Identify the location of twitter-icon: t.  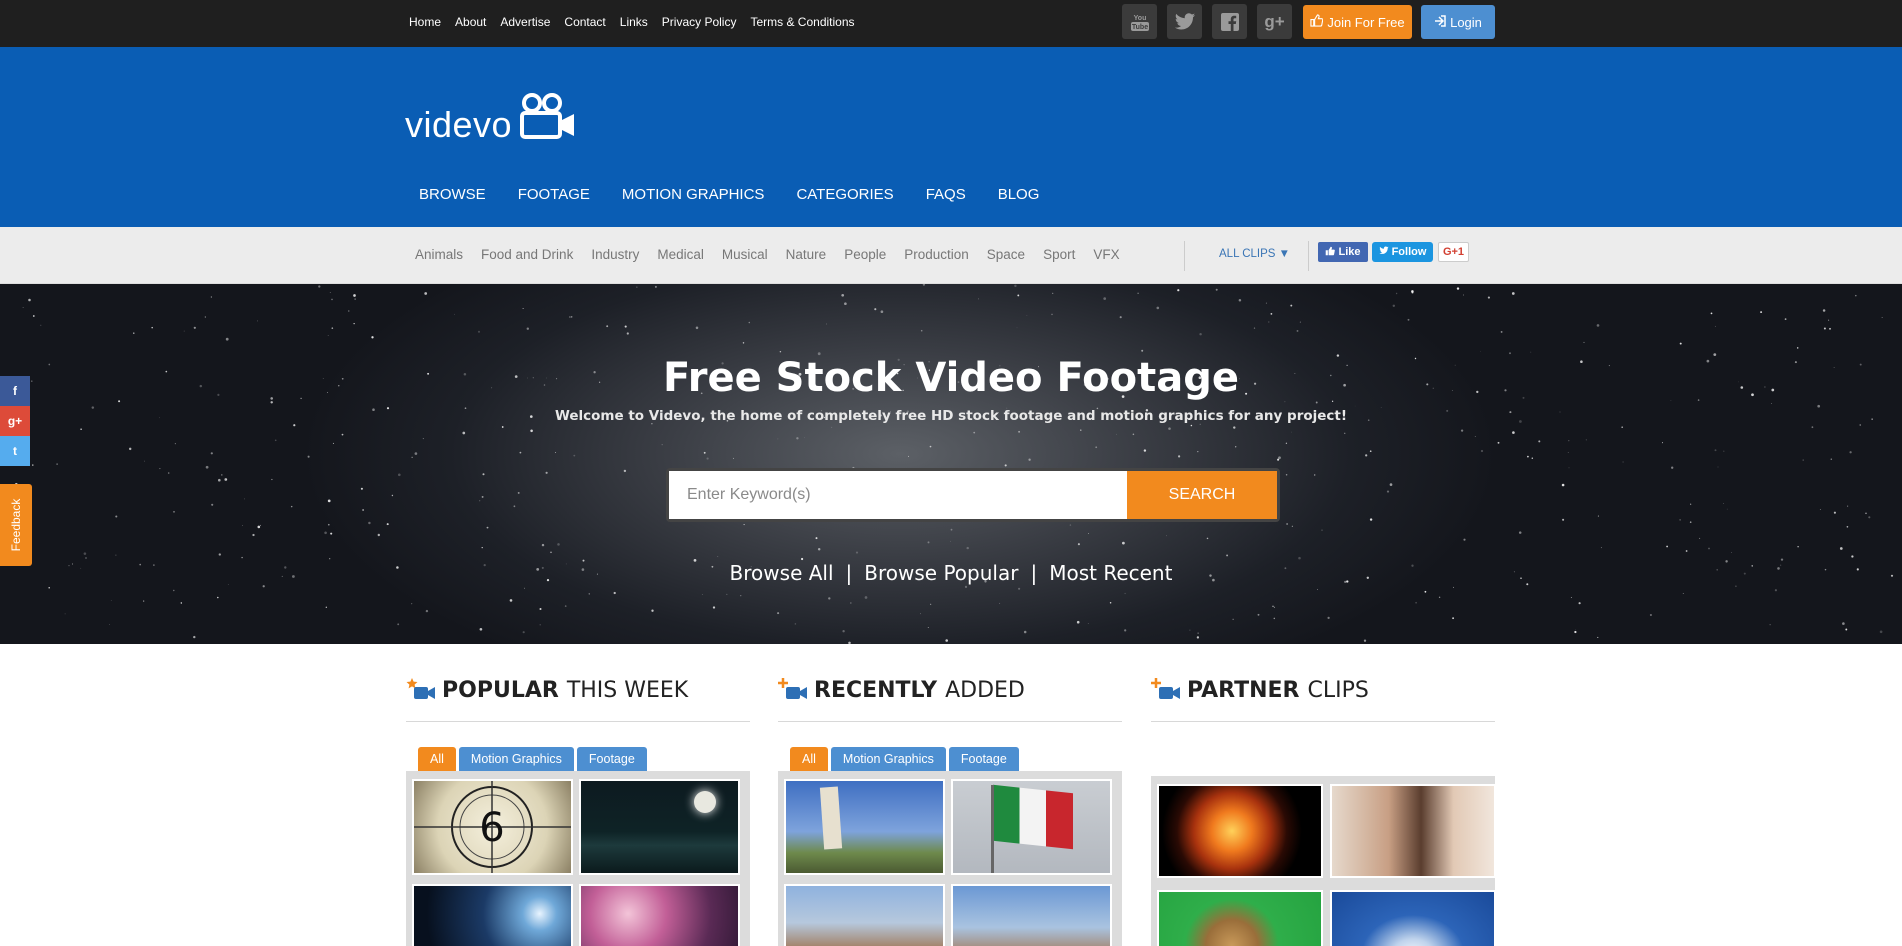
(15, 451).